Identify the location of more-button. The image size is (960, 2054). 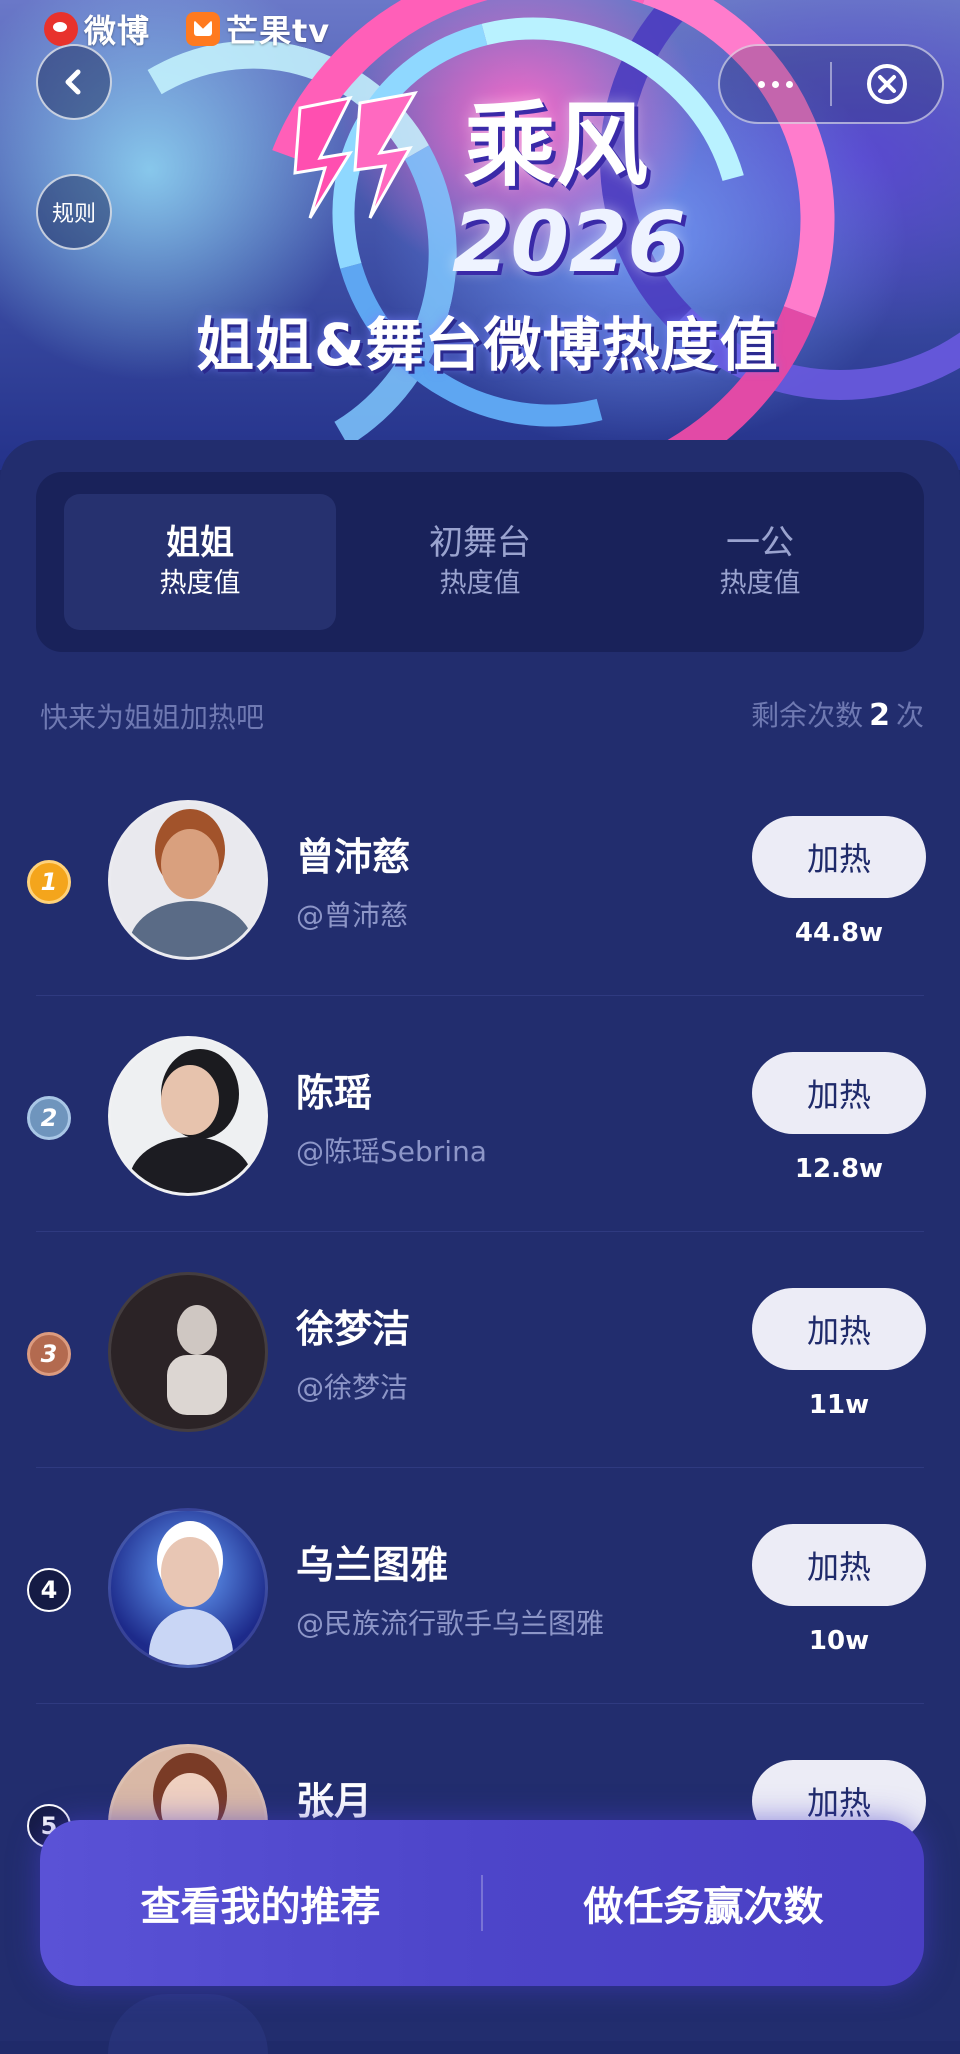
(775, 84).